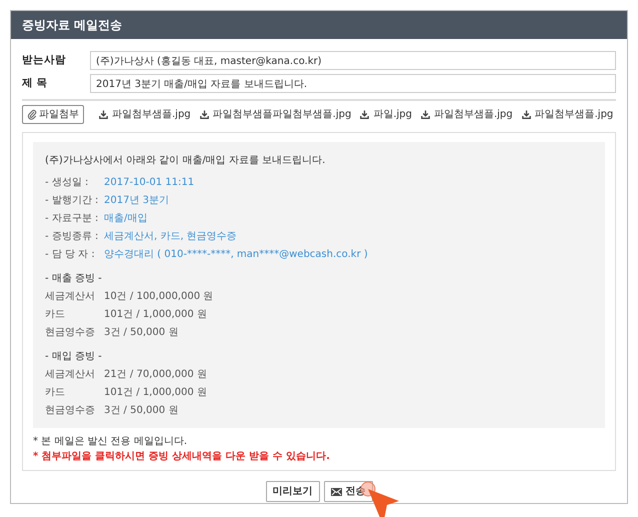  I want to click on window-title: 증빙자료 메일전송, so click(319, 25).